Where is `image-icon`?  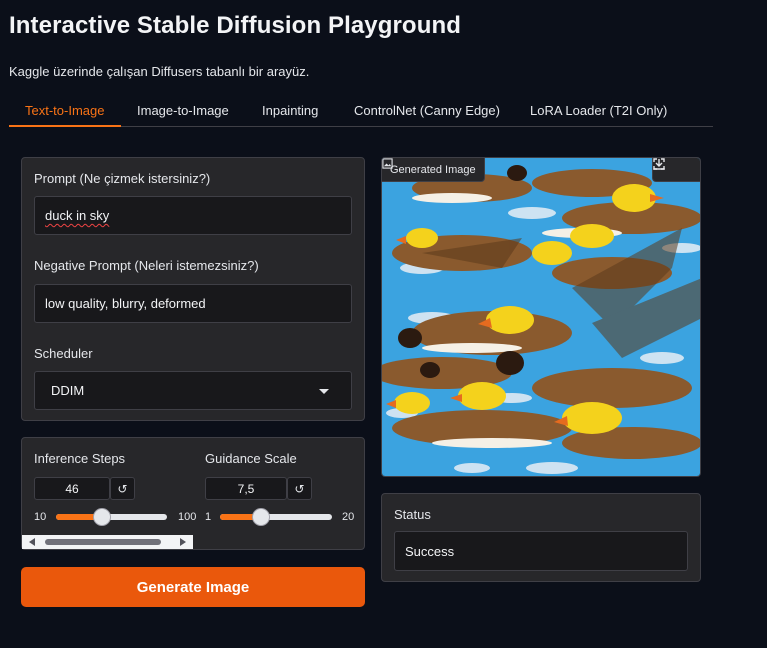 image-icon is located at coordinates (387, 163).